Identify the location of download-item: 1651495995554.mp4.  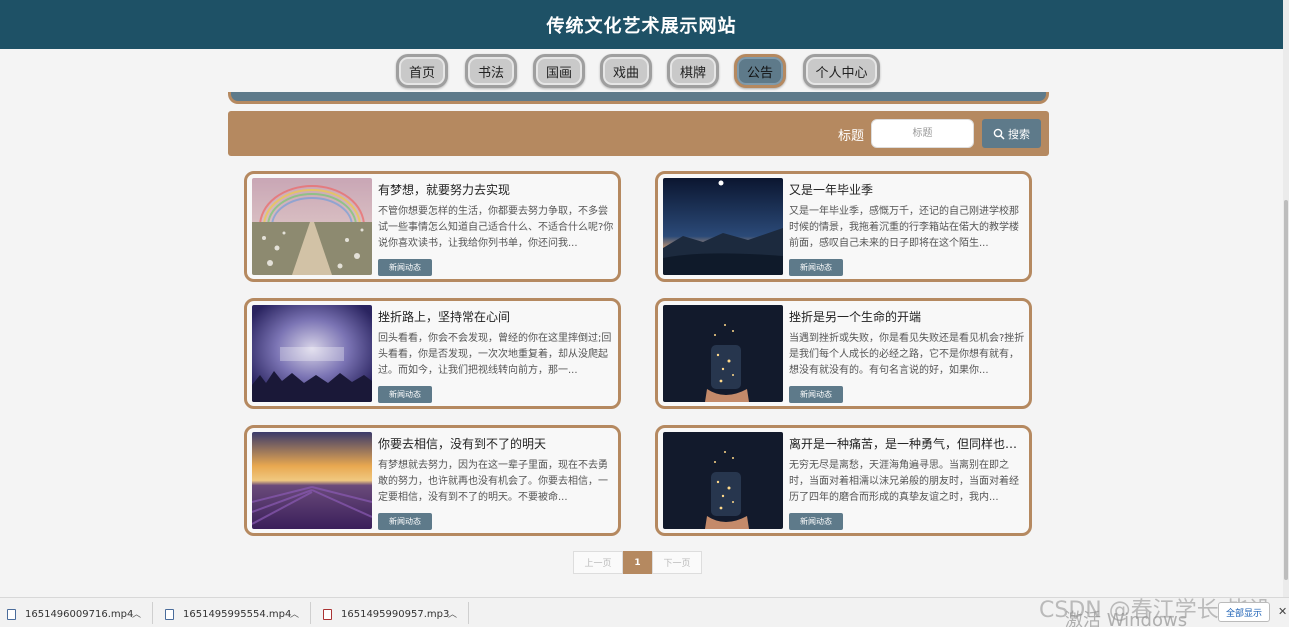
(228, 614).